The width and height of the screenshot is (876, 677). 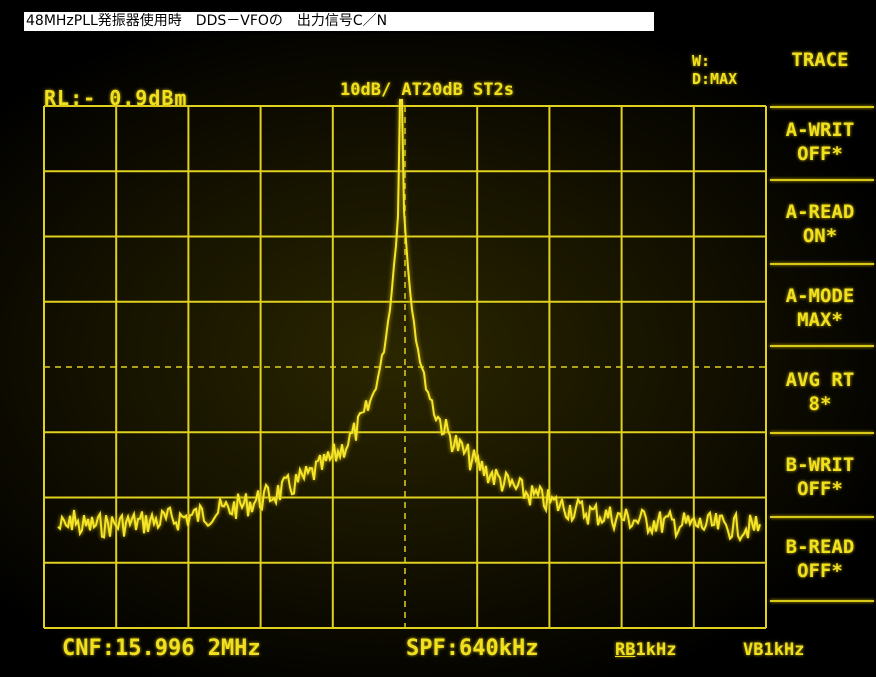 I want to click on menu-label: B-WRIT, so click(x=820, y=465).